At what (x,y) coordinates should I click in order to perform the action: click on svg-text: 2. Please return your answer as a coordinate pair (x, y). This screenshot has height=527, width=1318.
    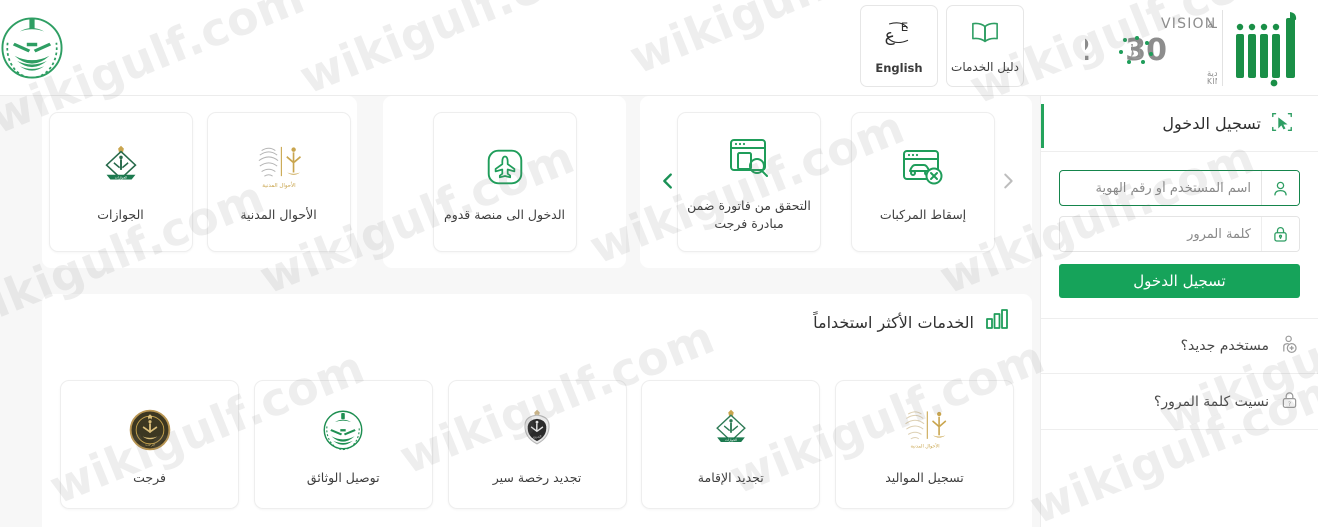
    Looking at the image, I should click on (1088, 50).